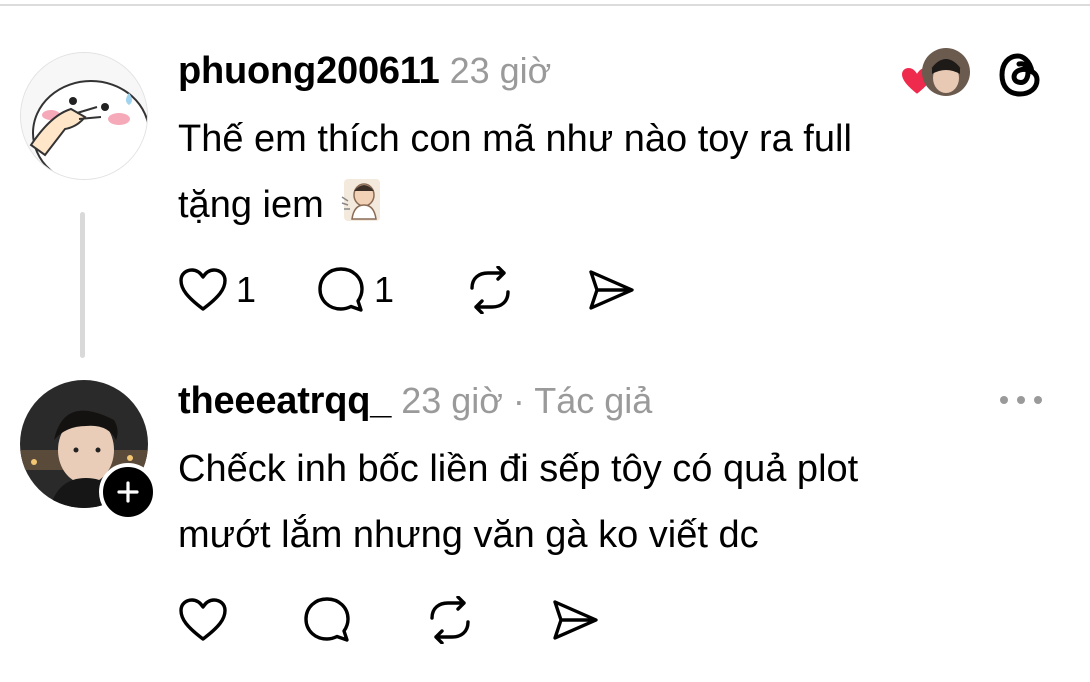  Describe the element at coordinates (468, 535) in the screenshot. I see `post-text-line-2: mướt lắm nhưng văn gà ko viết dc` at that location.